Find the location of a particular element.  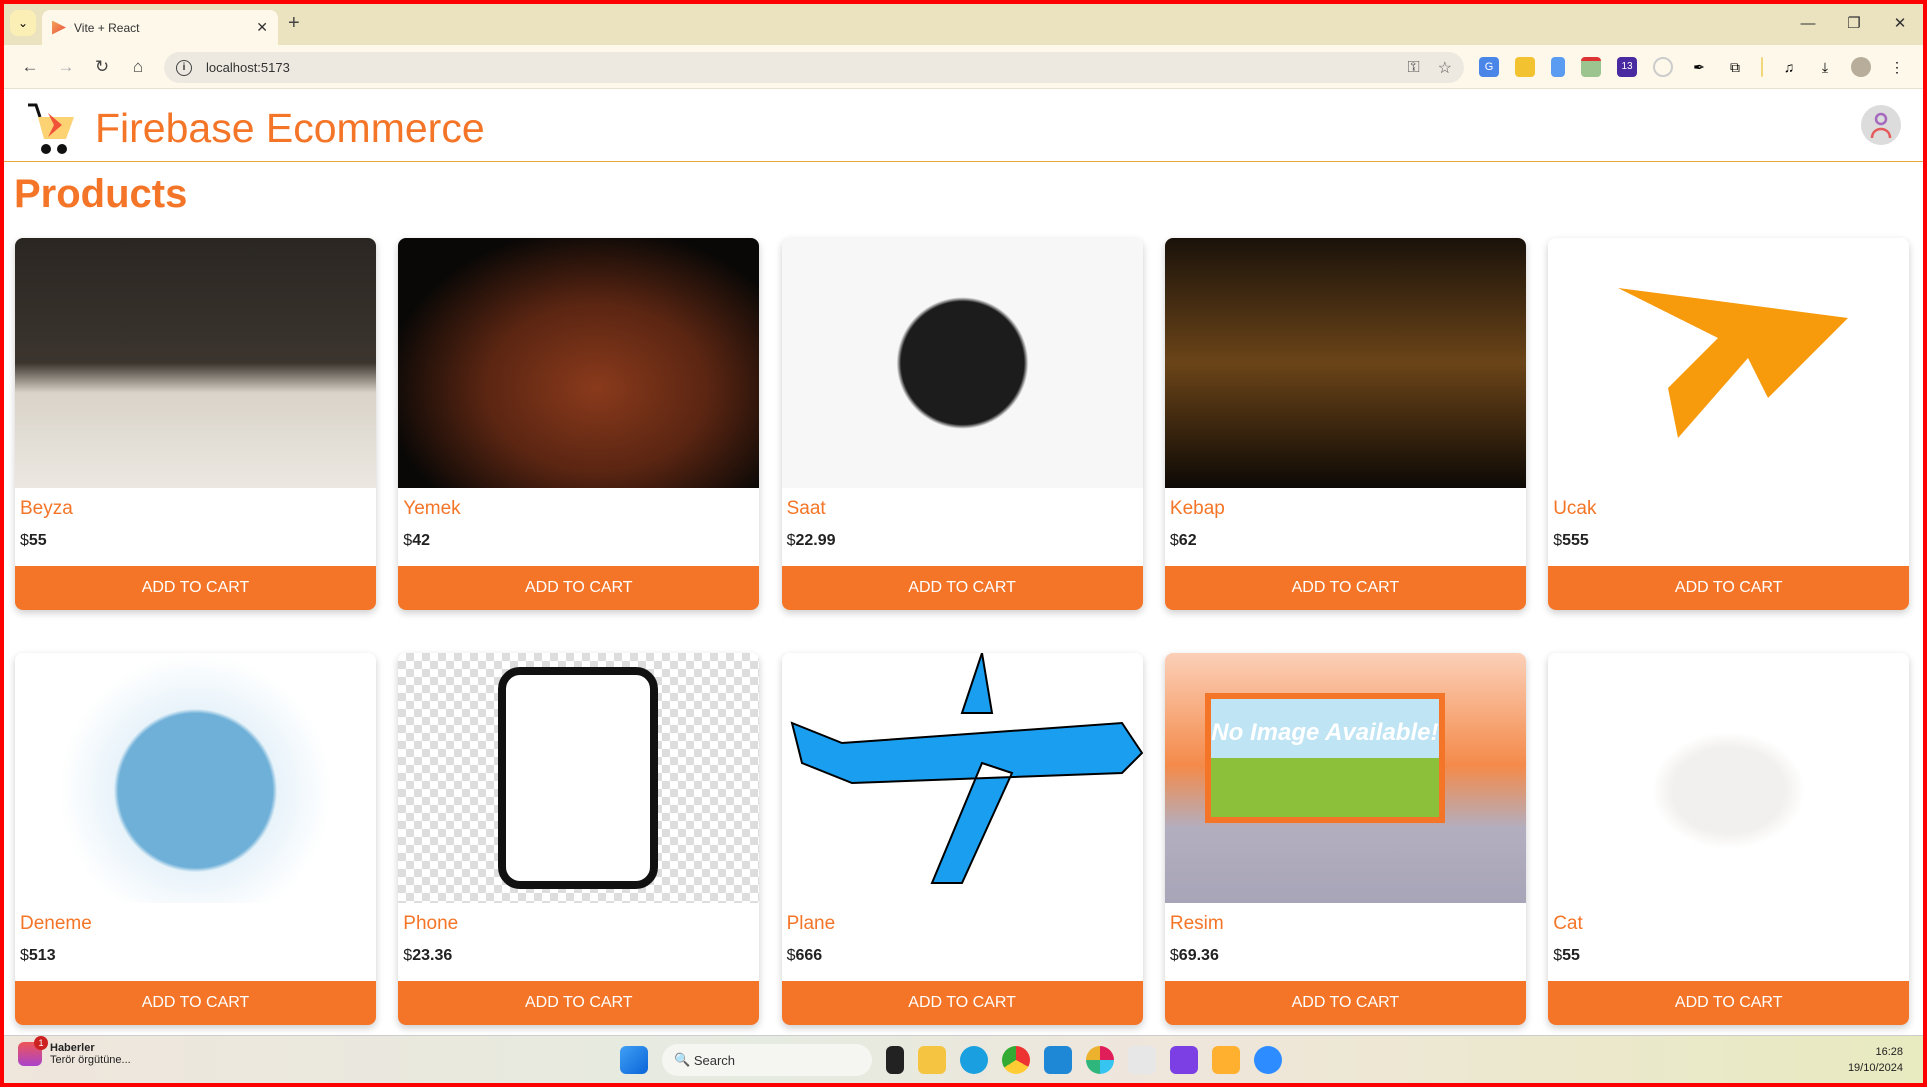

price-value: 55 is located at coordinates (1571, 955).